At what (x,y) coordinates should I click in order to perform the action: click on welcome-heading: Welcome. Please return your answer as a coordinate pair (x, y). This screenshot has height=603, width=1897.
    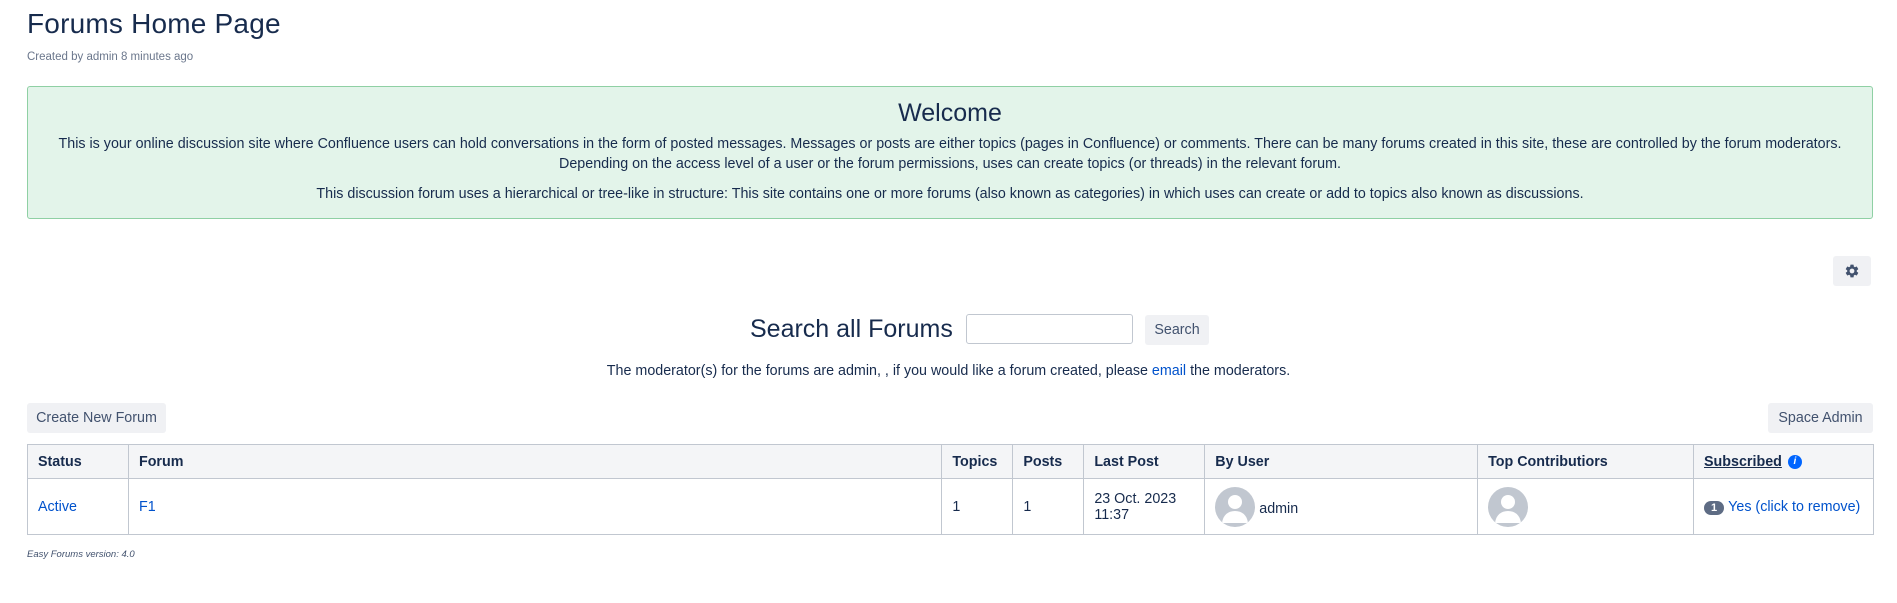
    Looking at the image, I should click on (950, 113).